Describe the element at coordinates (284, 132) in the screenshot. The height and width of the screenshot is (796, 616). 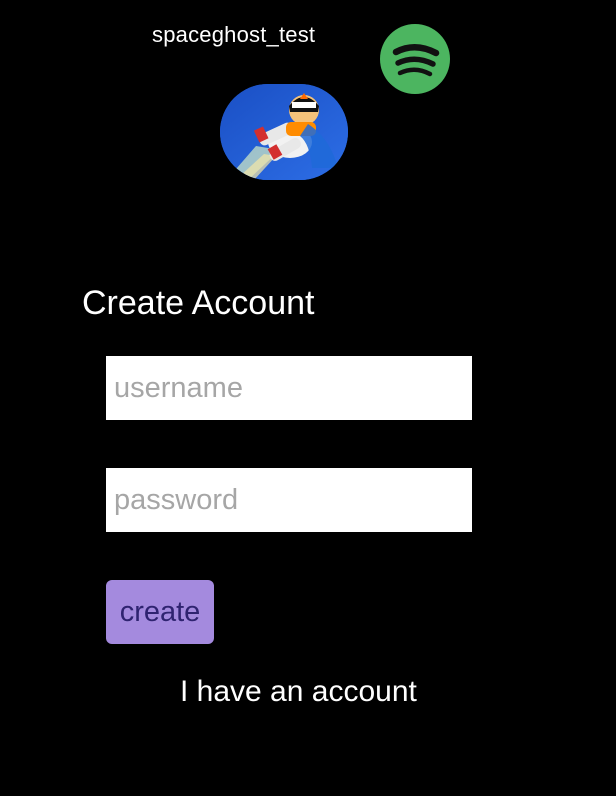
I see `avatar` at that location.